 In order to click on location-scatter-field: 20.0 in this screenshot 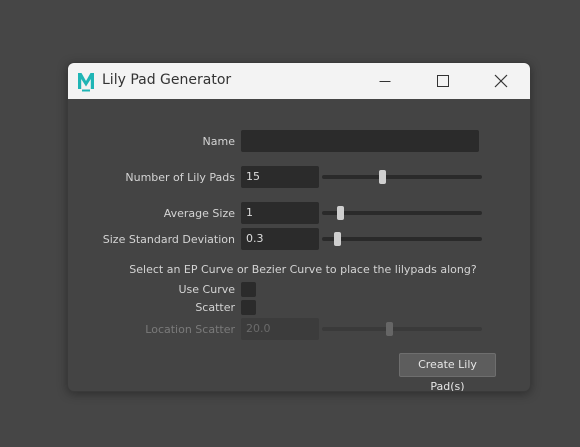, I will do `click(280, 329)`.